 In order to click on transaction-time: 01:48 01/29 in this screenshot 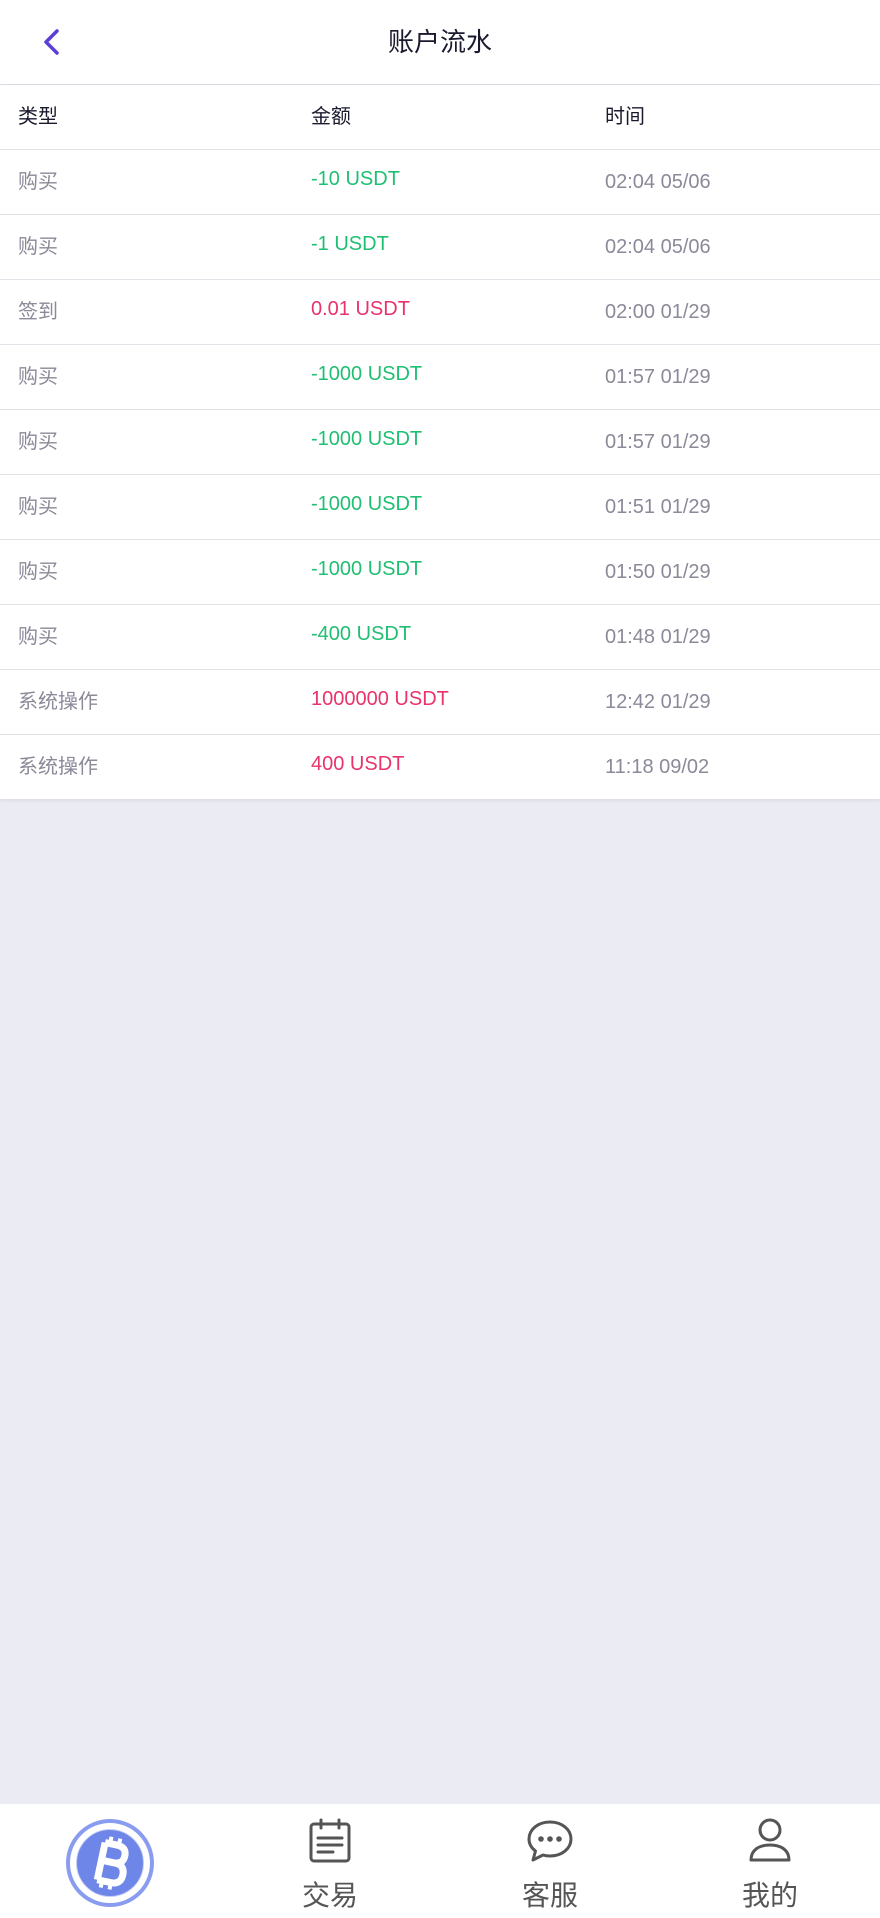, I will do `click(658, 637)`.